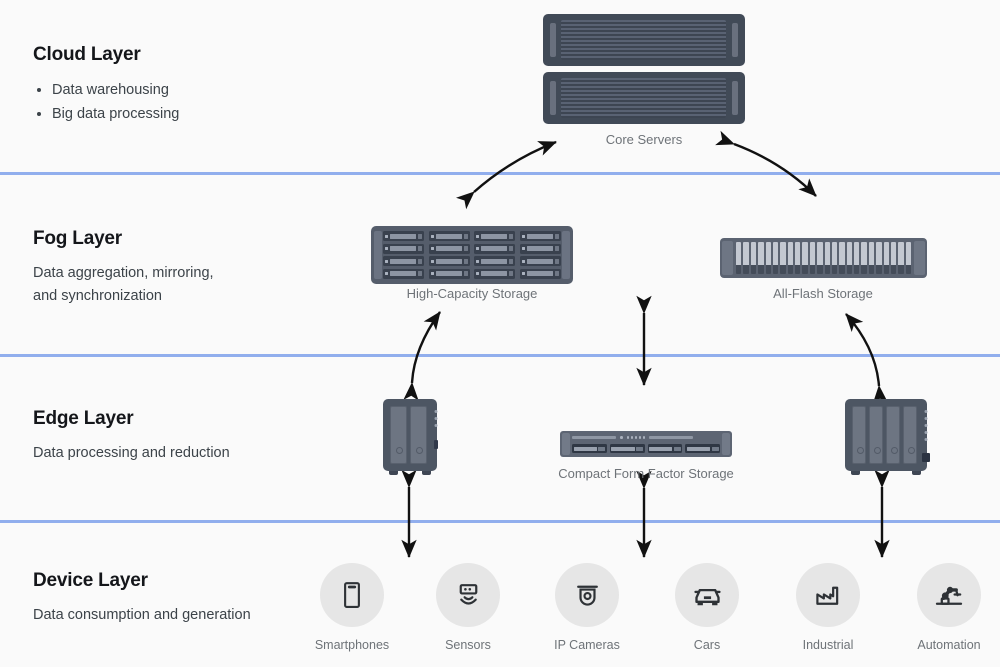  I want to click on compact-storage-icon, so click(646, 444).